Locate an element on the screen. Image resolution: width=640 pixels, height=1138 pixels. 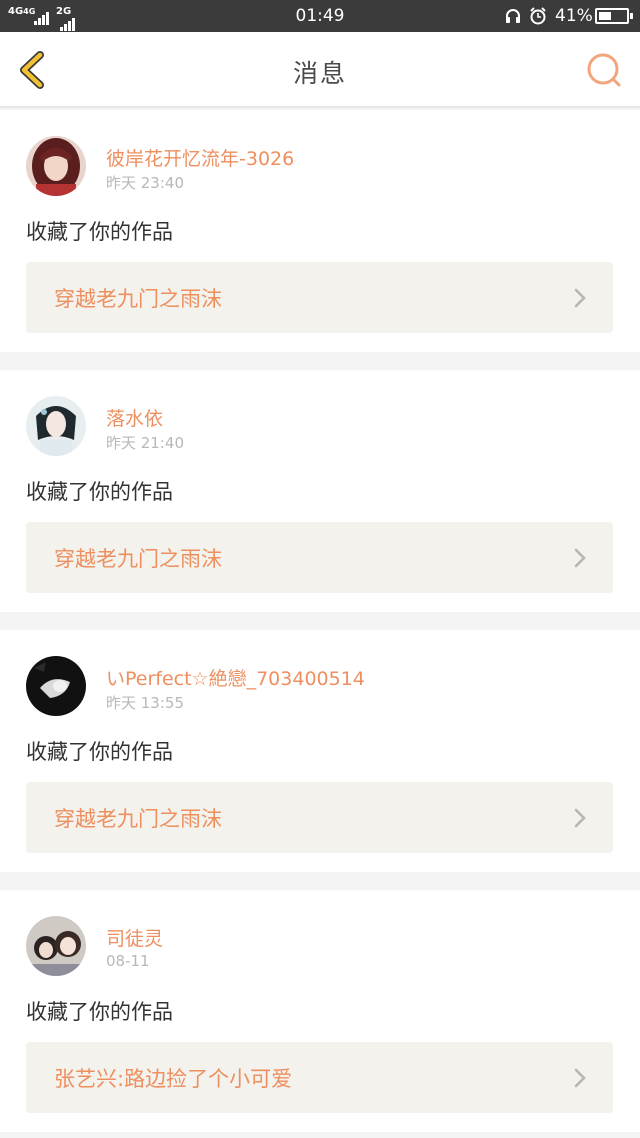
header-bar: 消息 is located at coordinates (320, 70).